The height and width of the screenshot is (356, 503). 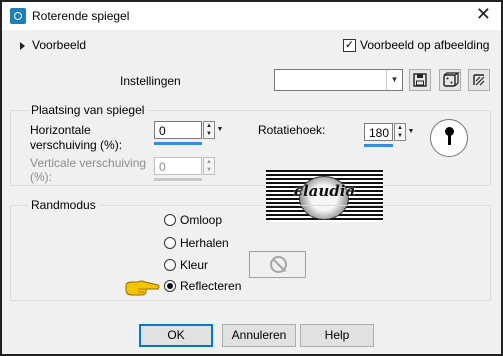 I want to click on vertical-offset-input: 0, so click(x=178, y=166).